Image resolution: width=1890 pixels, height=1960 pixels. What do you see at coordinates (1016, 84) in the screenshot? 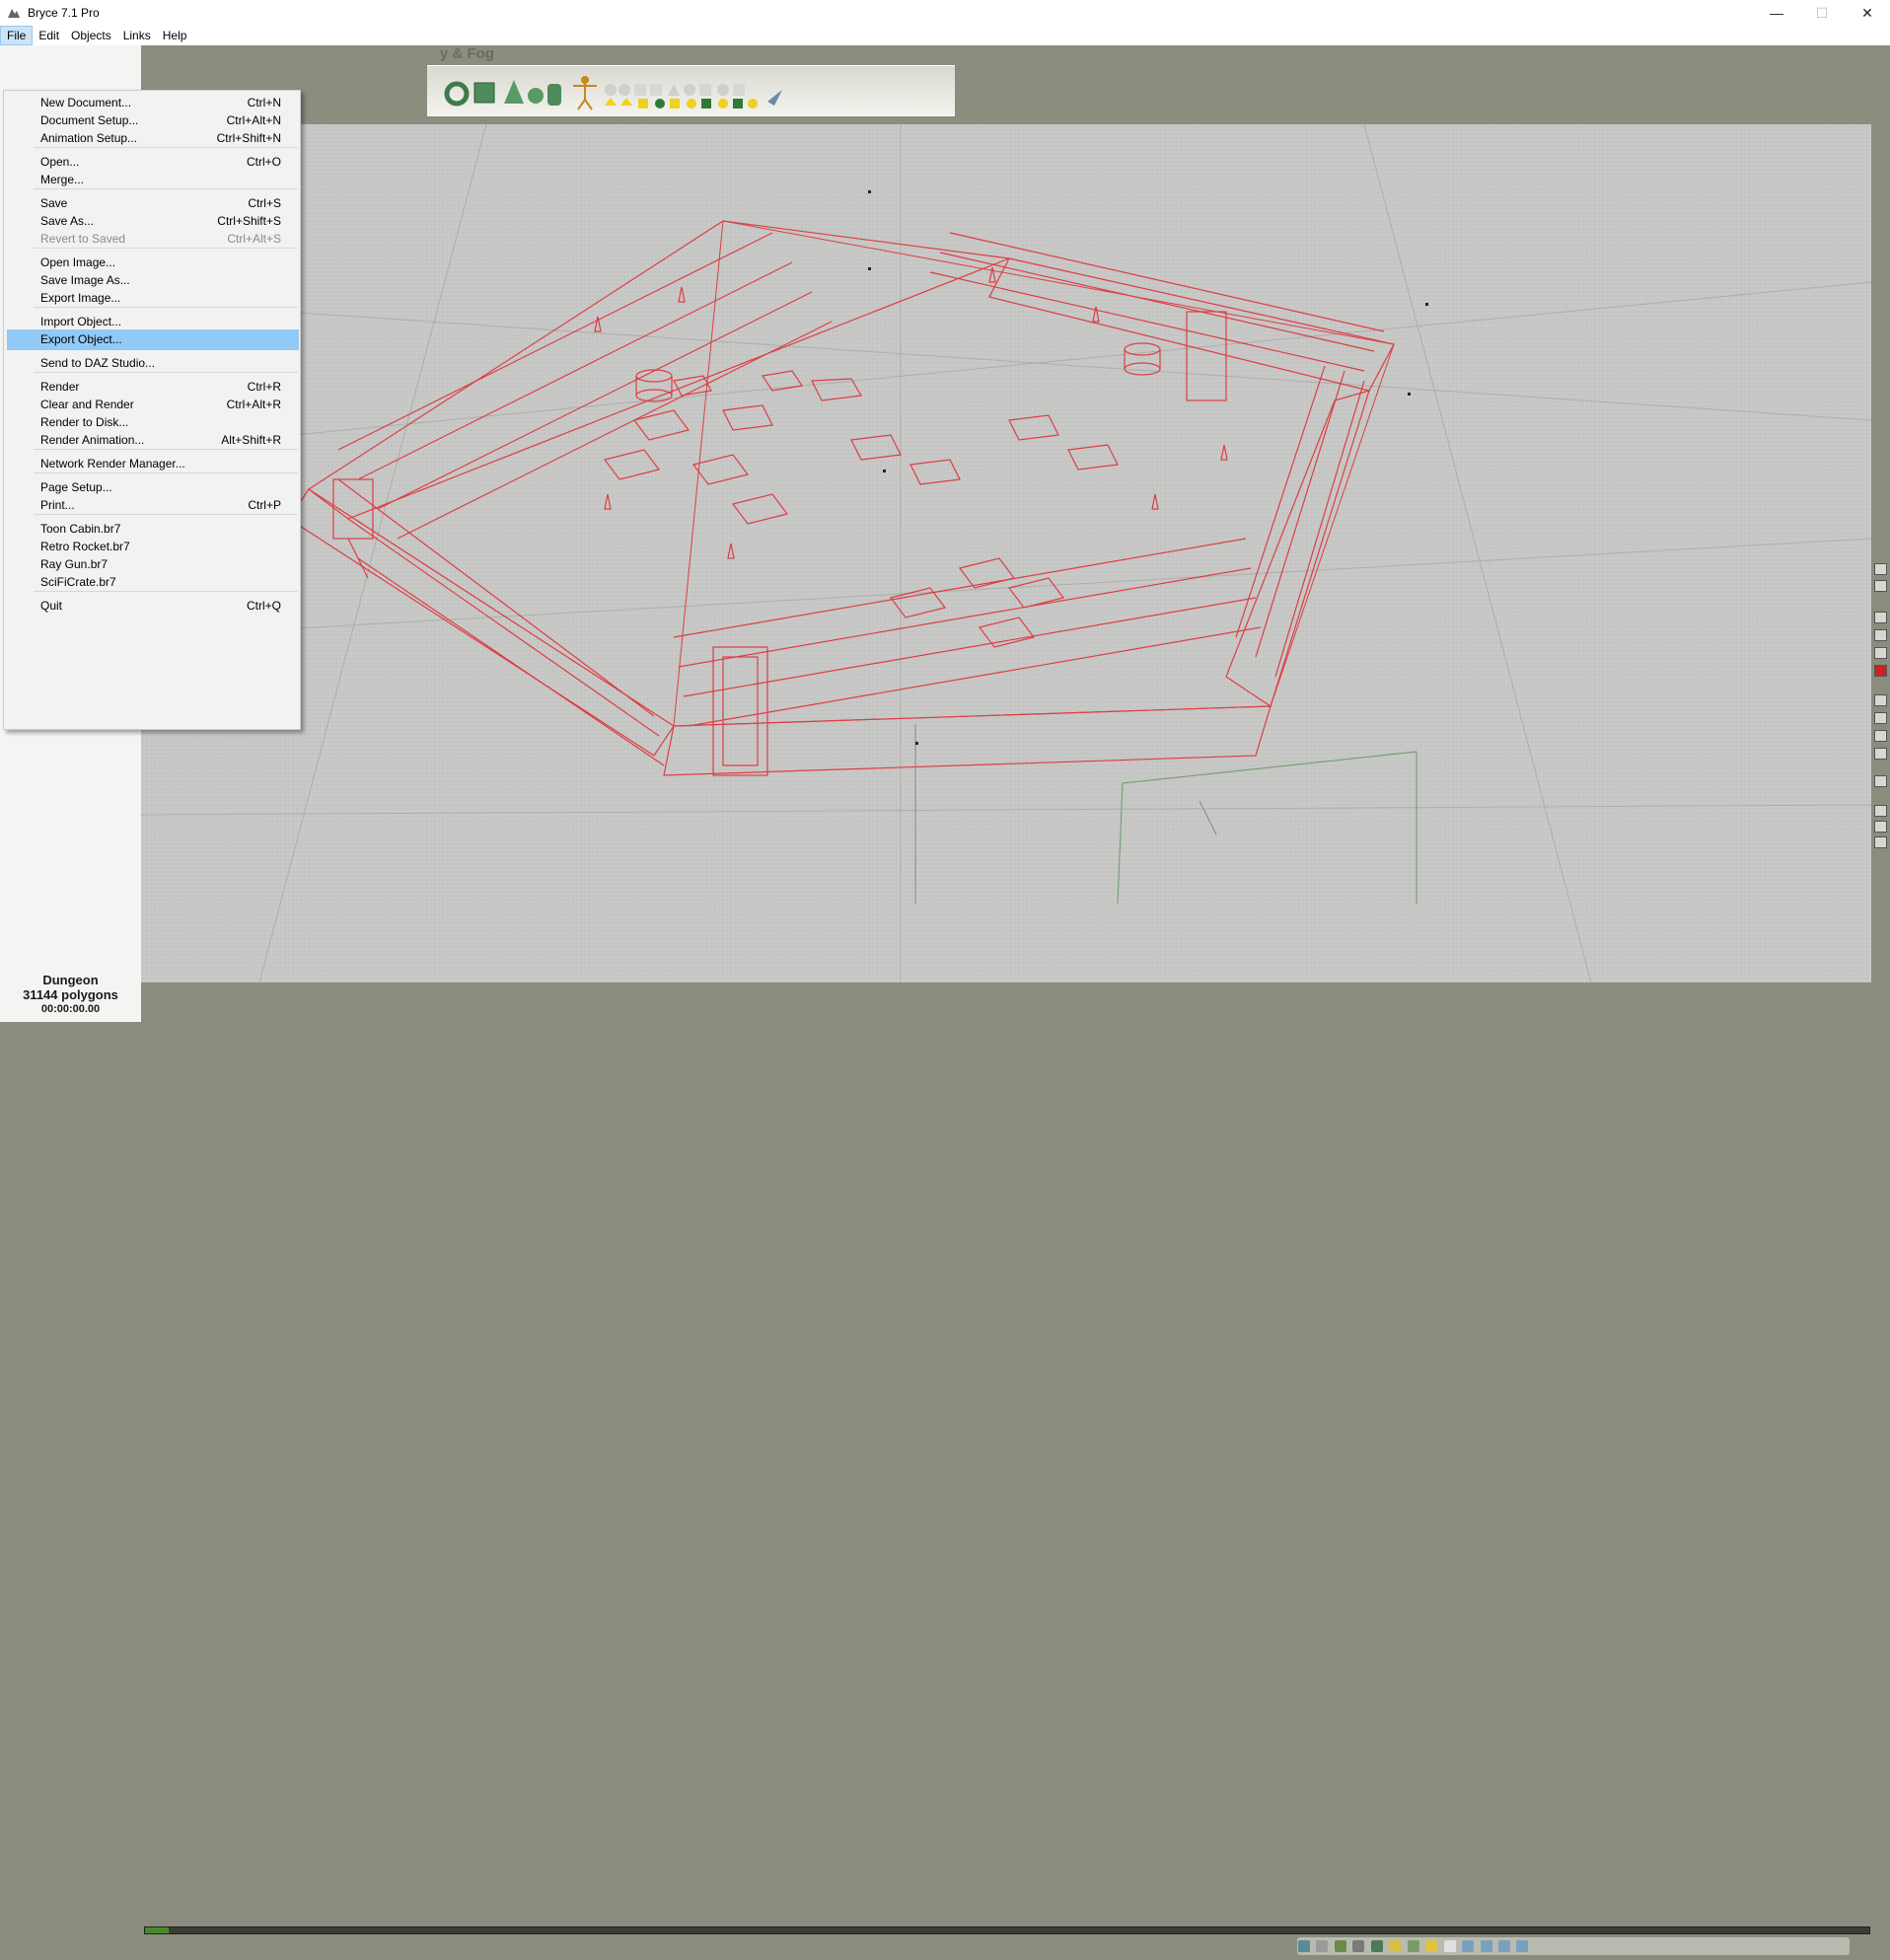
I see `palette-strip: y & Fog` at bounding box center [1016, 84].